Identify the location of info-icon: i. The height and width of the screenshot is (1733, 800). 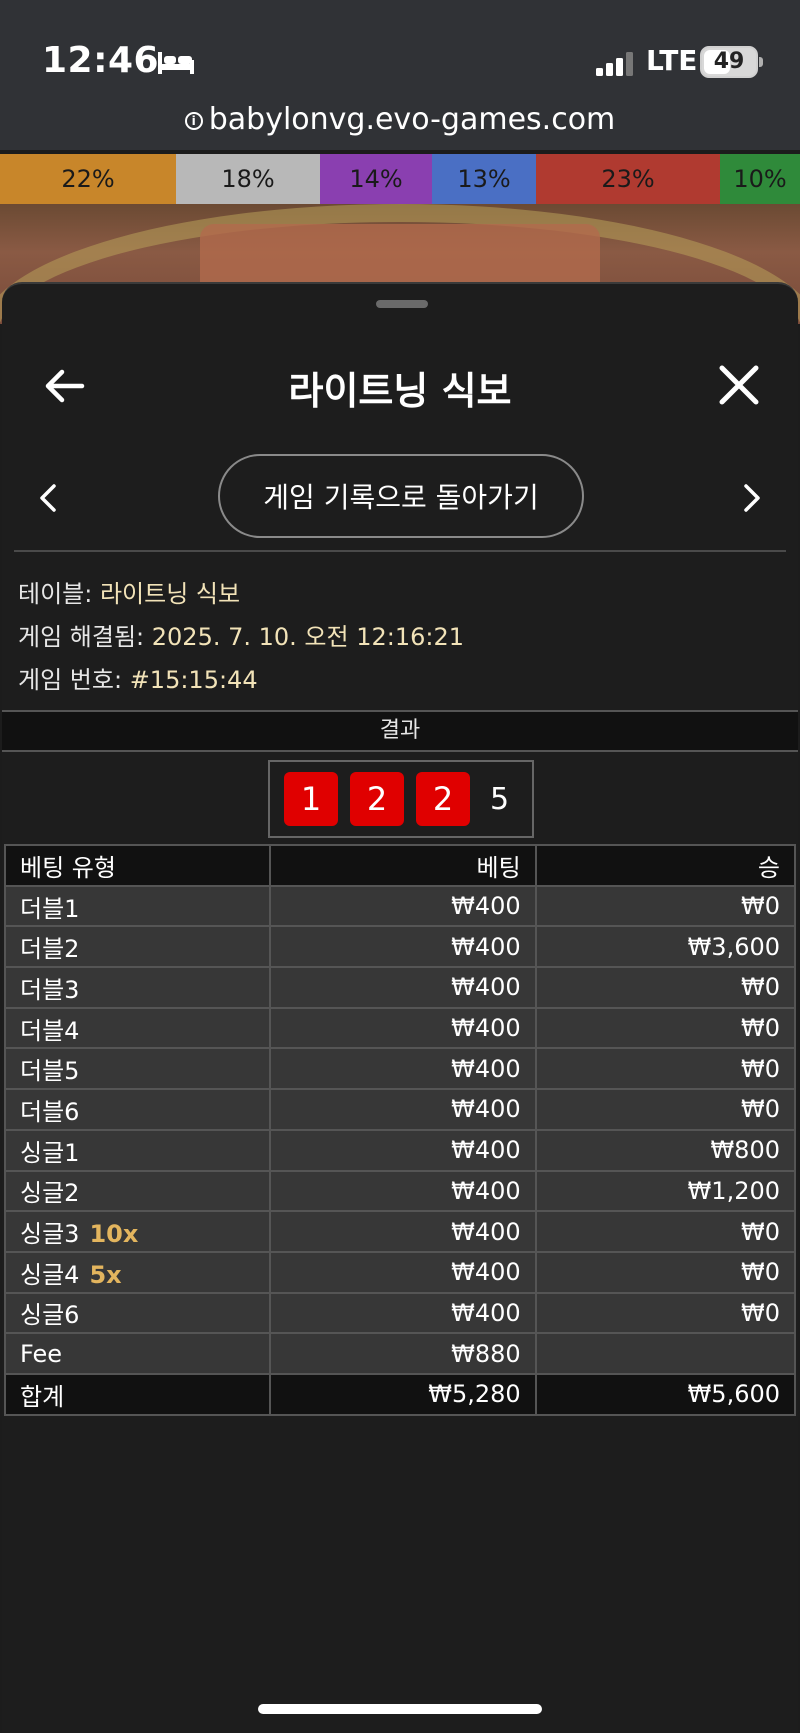
(193, 121).